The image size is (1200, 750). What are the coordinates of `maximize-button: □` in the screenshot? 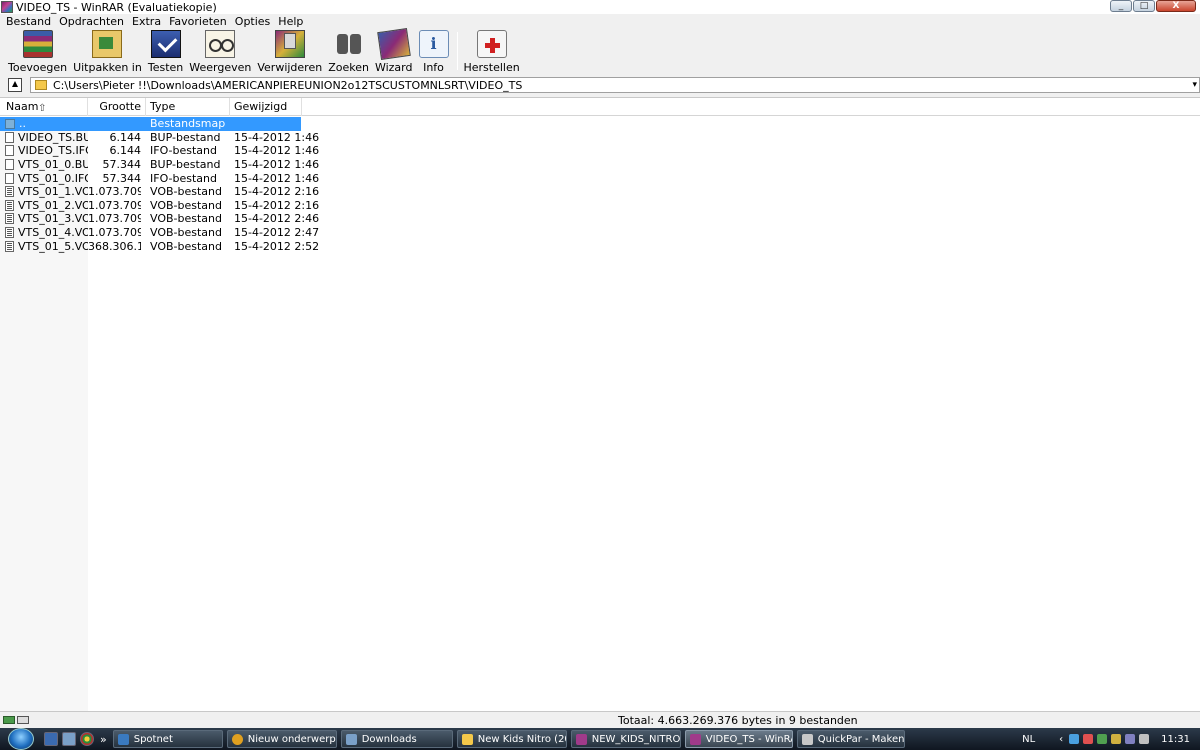 It's located at (1144, 6).